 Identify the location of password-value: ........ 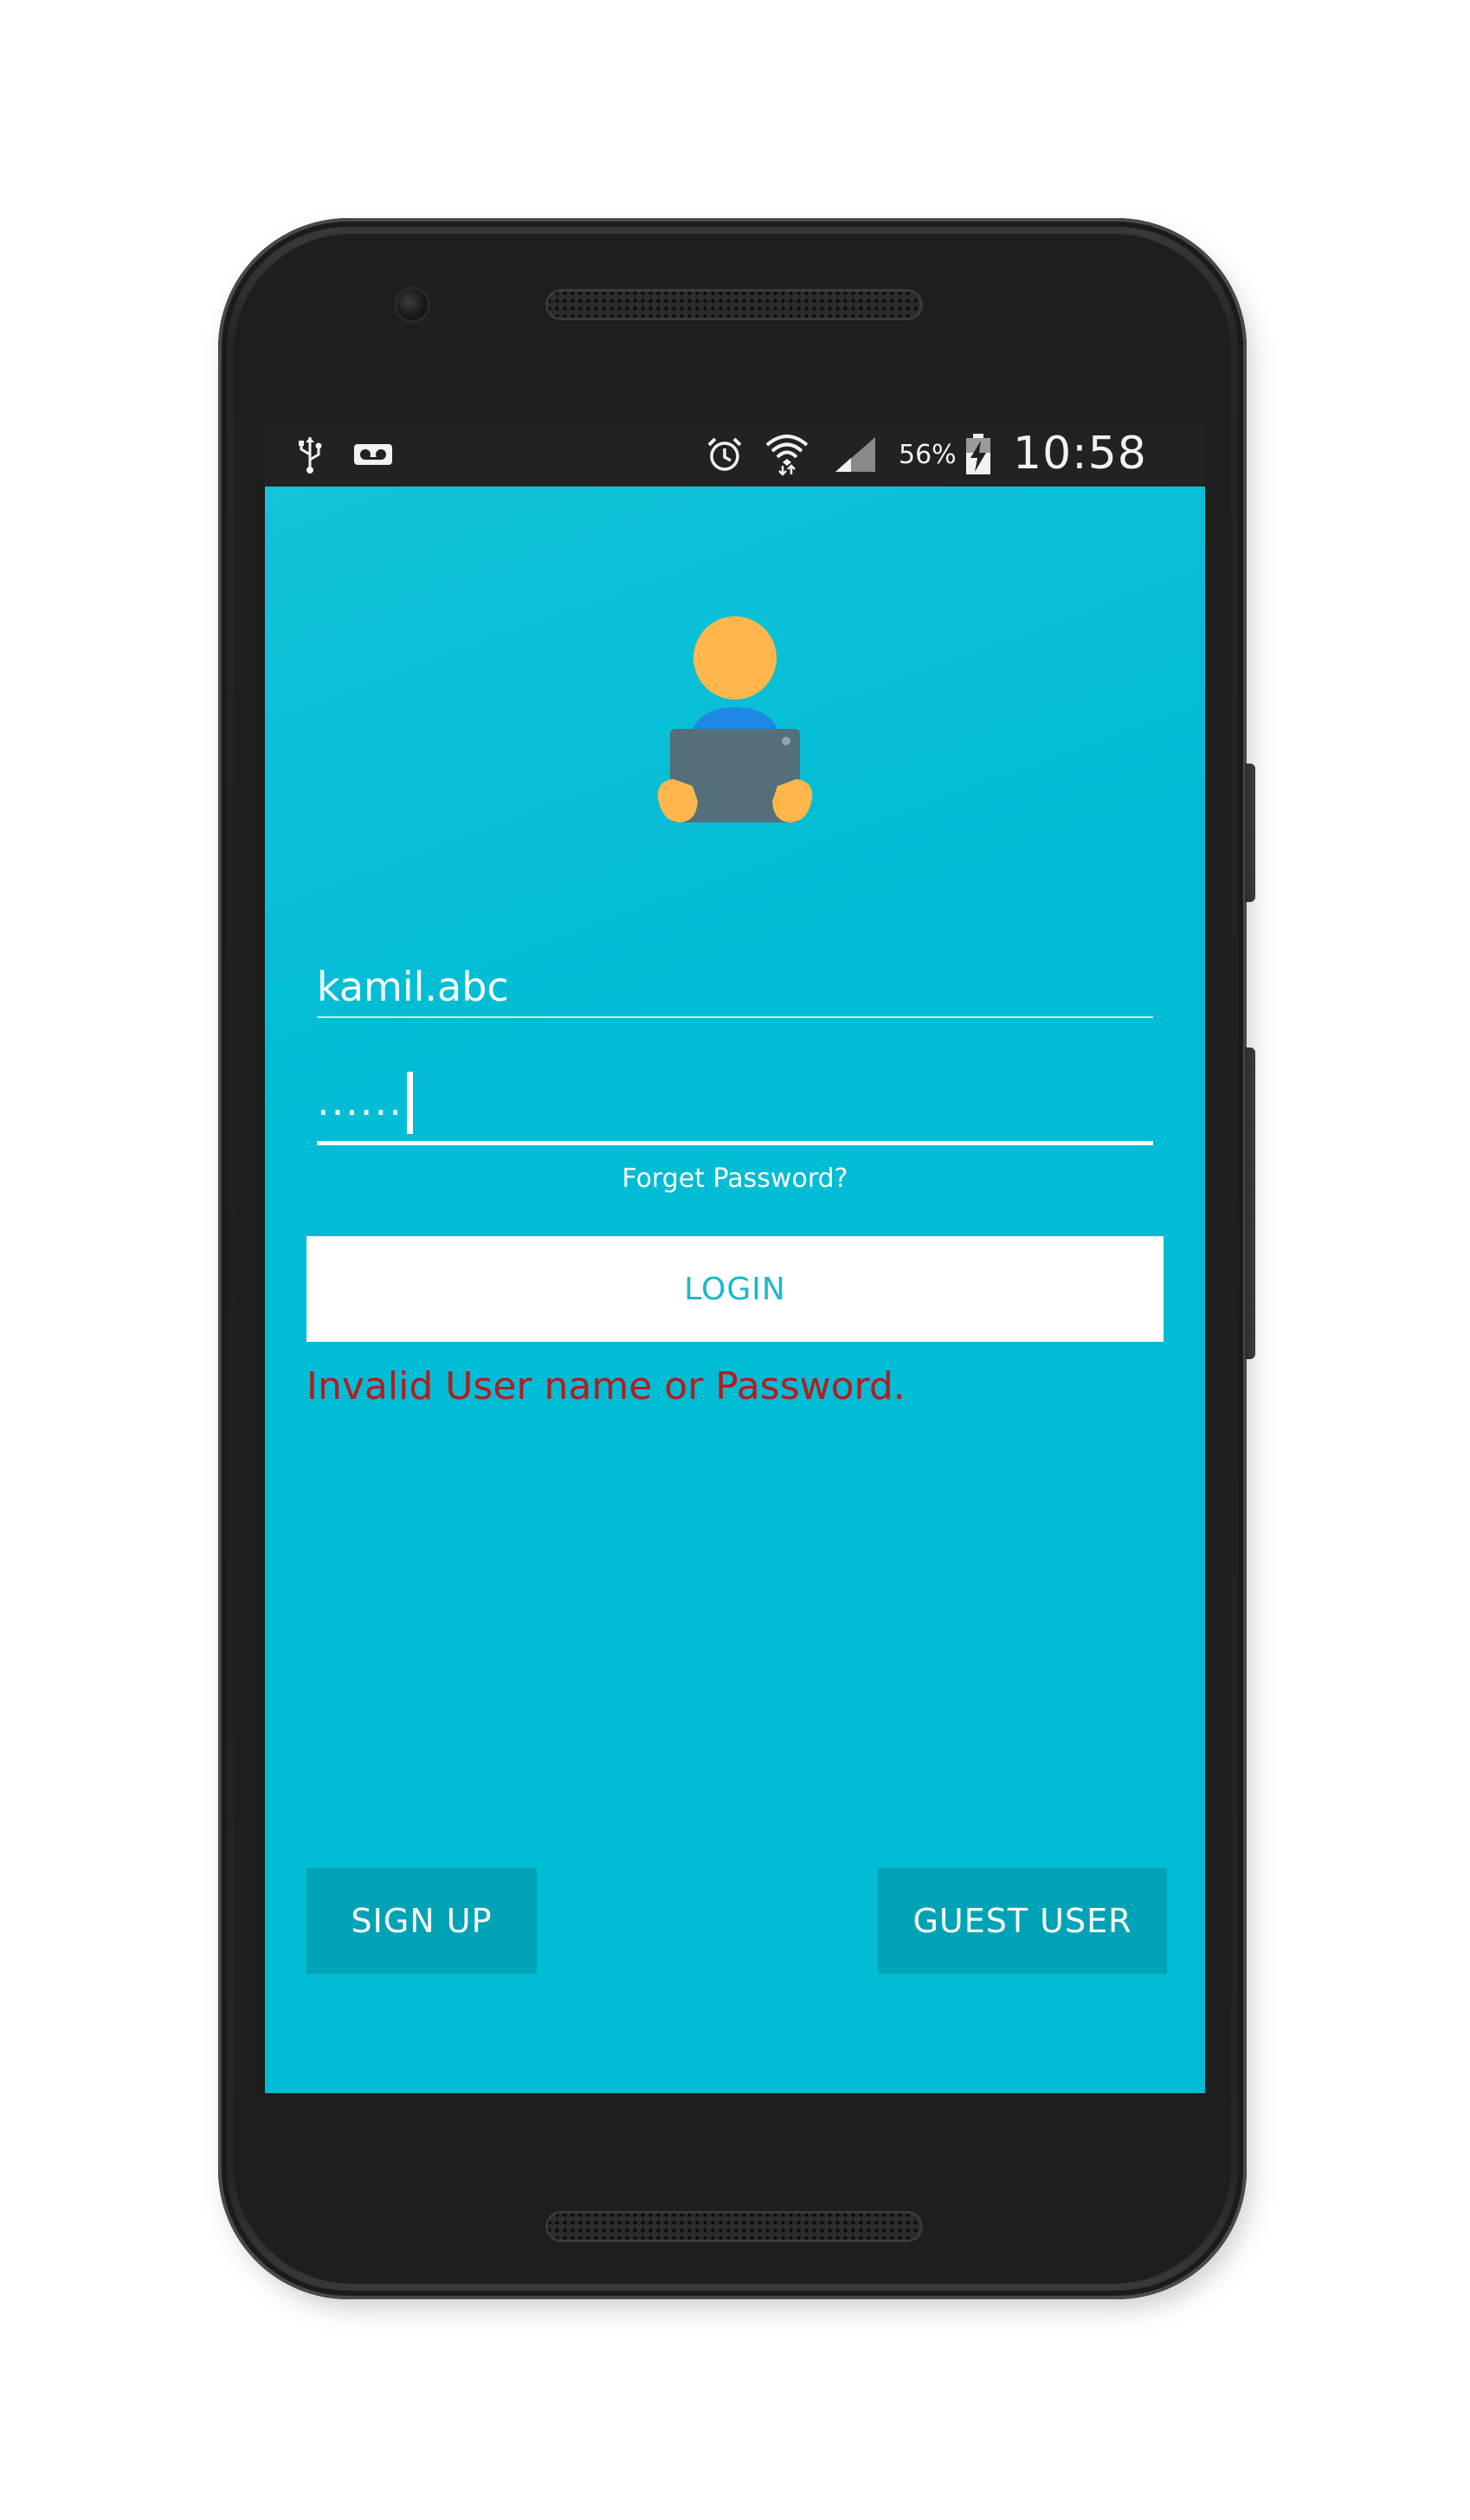
(367, 1101).